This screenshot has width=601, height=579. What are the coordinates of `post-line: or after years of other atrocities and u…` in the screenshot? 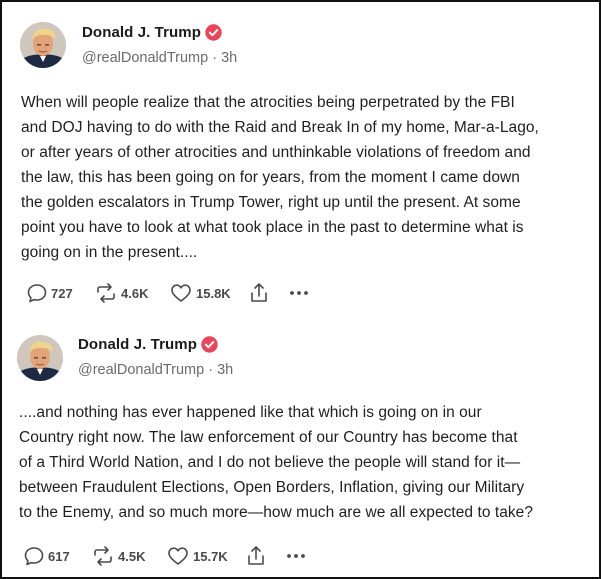 It's located at (276, 152).